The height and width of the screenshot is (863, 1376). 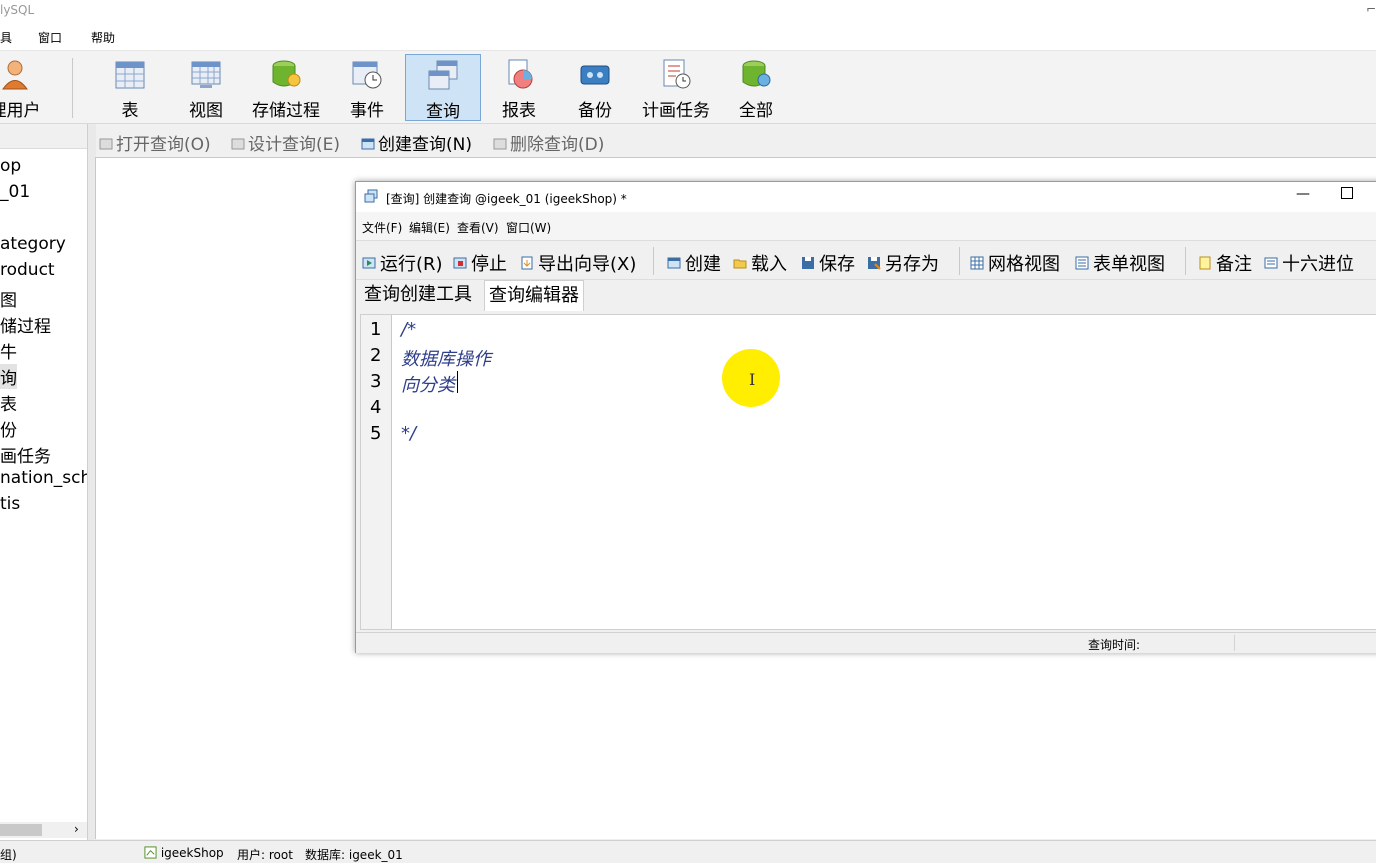 What do you see at coordinates (912, 264) in the screenshot?
I see `save-as-label: 另存为` at bounding box center [912, 264].